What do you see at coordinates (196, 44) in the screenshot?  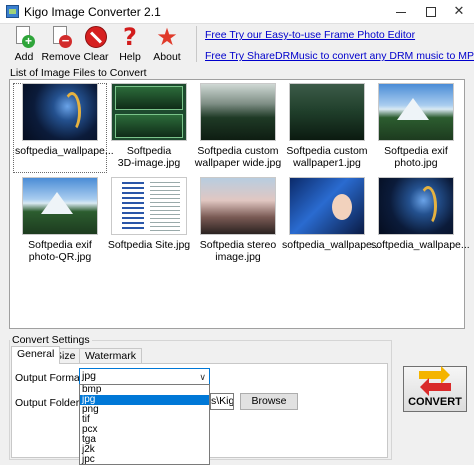 I see `toolbar-divider` at bounding box center [196, 44].